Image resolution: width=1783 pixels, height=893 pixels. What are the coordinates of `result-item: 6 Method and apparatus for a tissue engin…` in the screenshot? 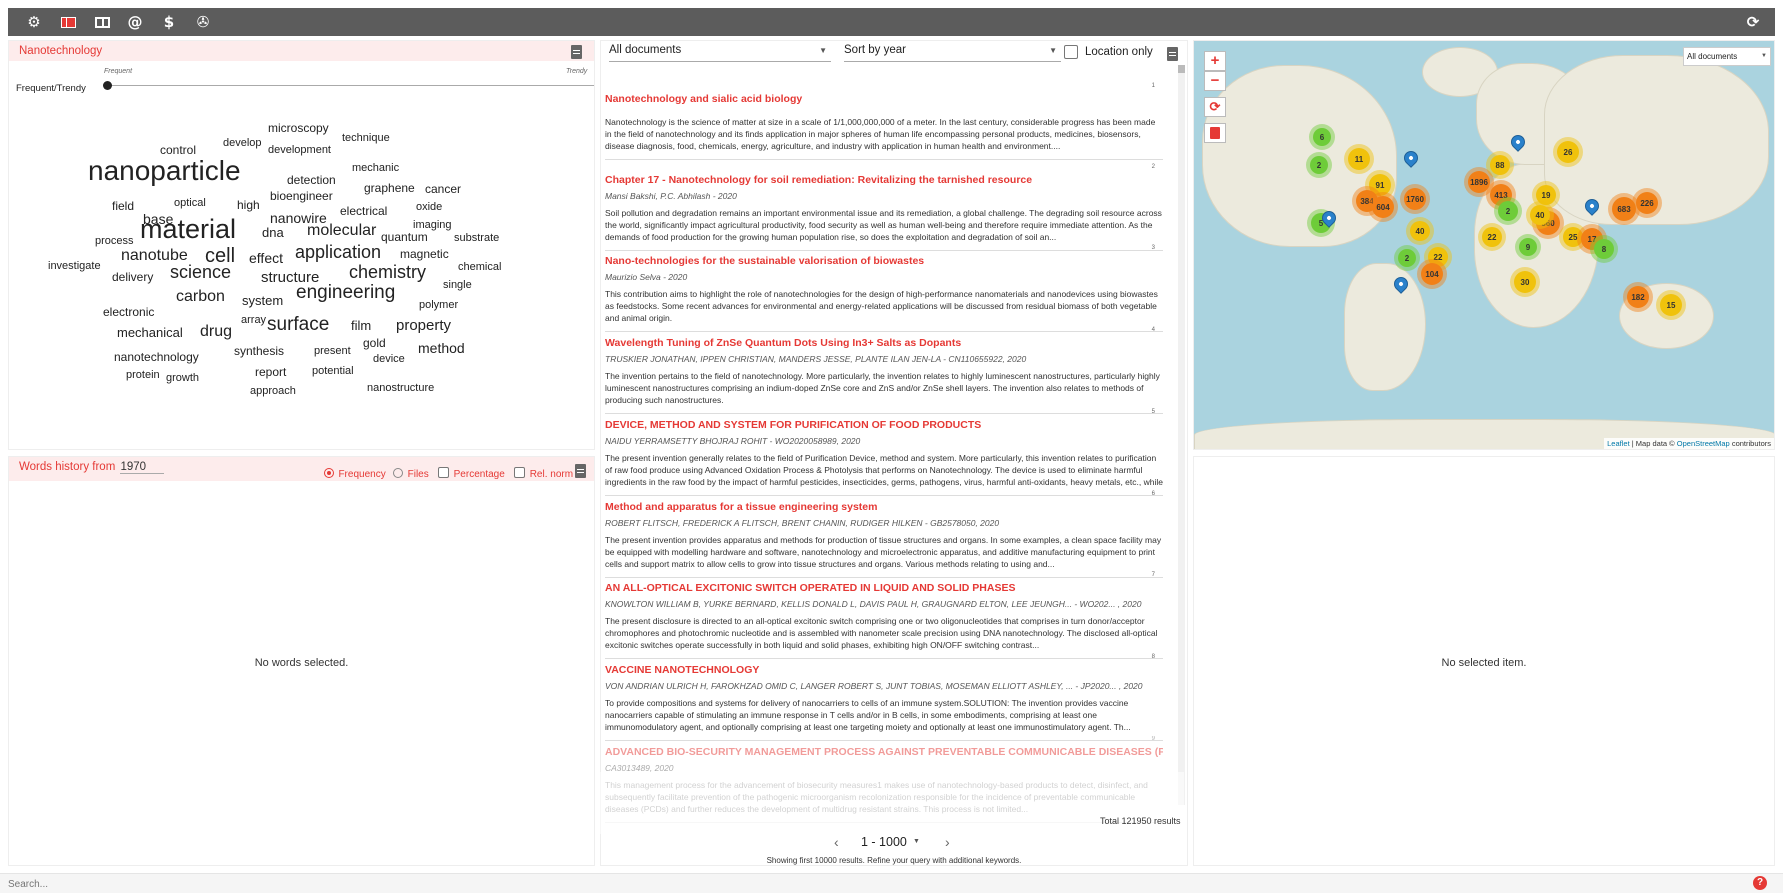 It's located at (884, 534).